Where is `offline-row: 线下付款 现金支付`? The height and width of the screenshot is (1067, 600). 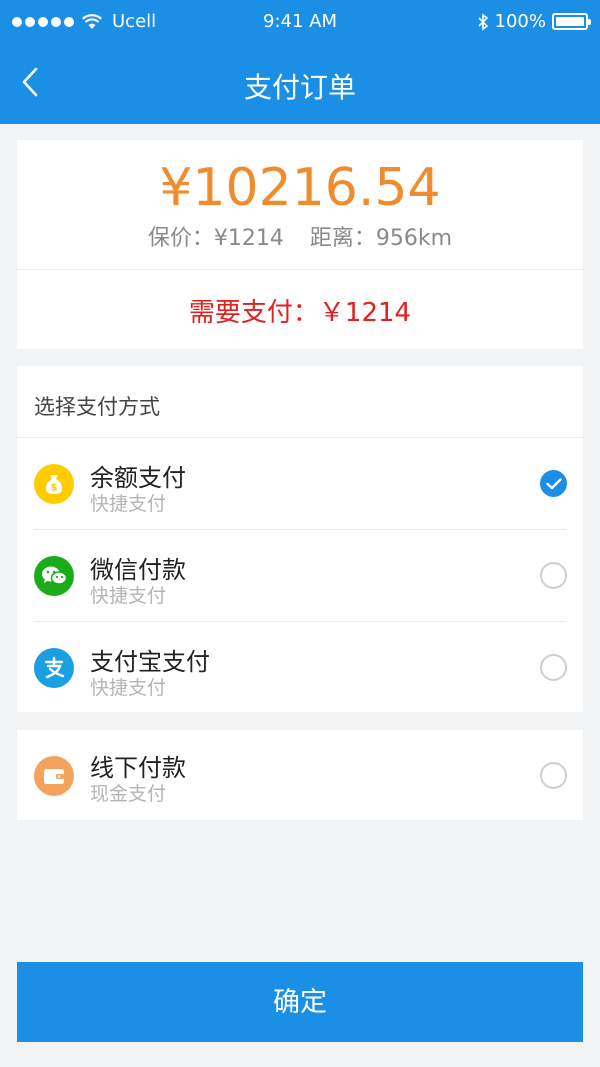
offline-row: 线下付款 现金支付 is located at coordinates (300, 776).